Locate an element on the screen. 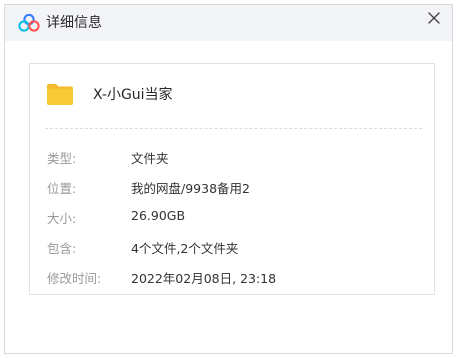  property-row-contains: 包含: 4个文件,2个文件夹 is located at coordinates (232, 249).